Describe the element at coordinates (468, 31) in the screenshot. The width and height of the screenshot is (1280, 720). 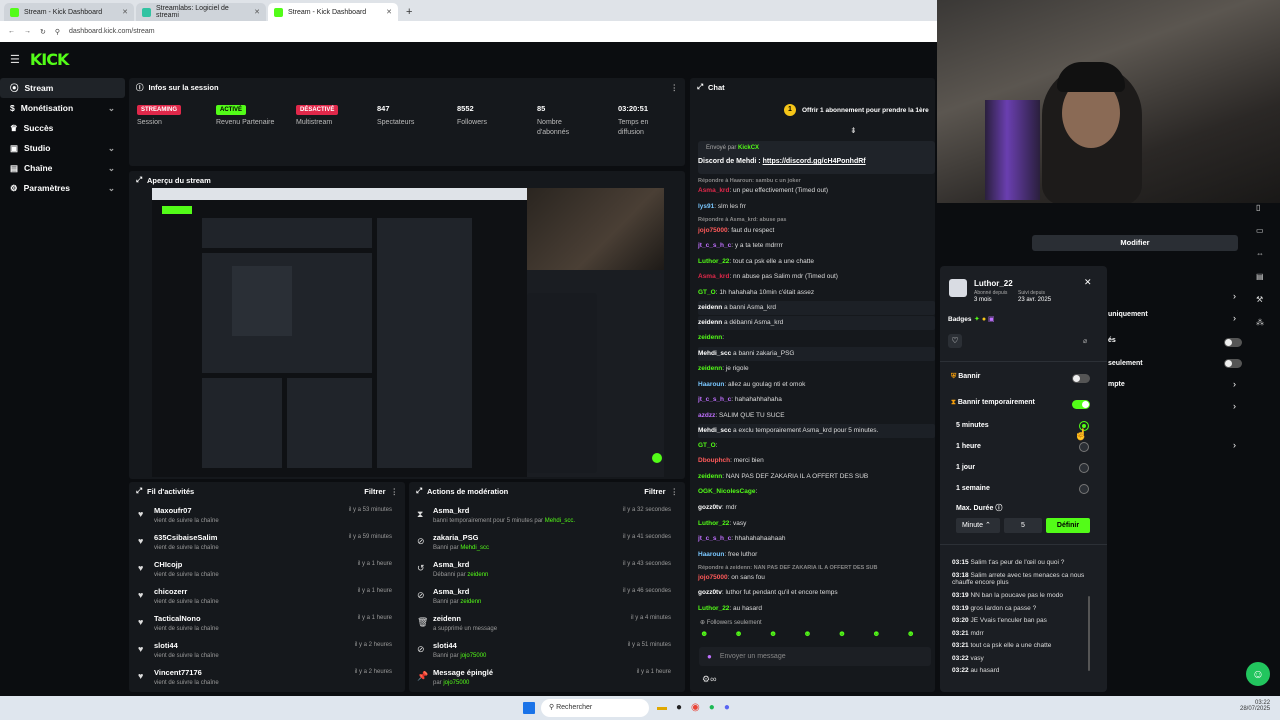
I see `address-bar: ← → ↻ ⚲ dashboard.kick.com/stream` at that location.